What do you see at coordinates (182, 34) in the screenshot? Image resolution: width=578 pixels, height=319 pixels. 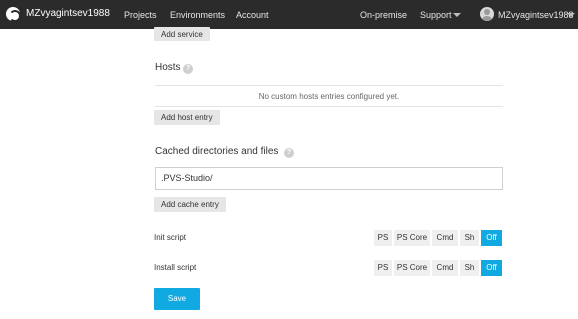 I see `add-service-button: Add service` at bounding box center [182, 34].